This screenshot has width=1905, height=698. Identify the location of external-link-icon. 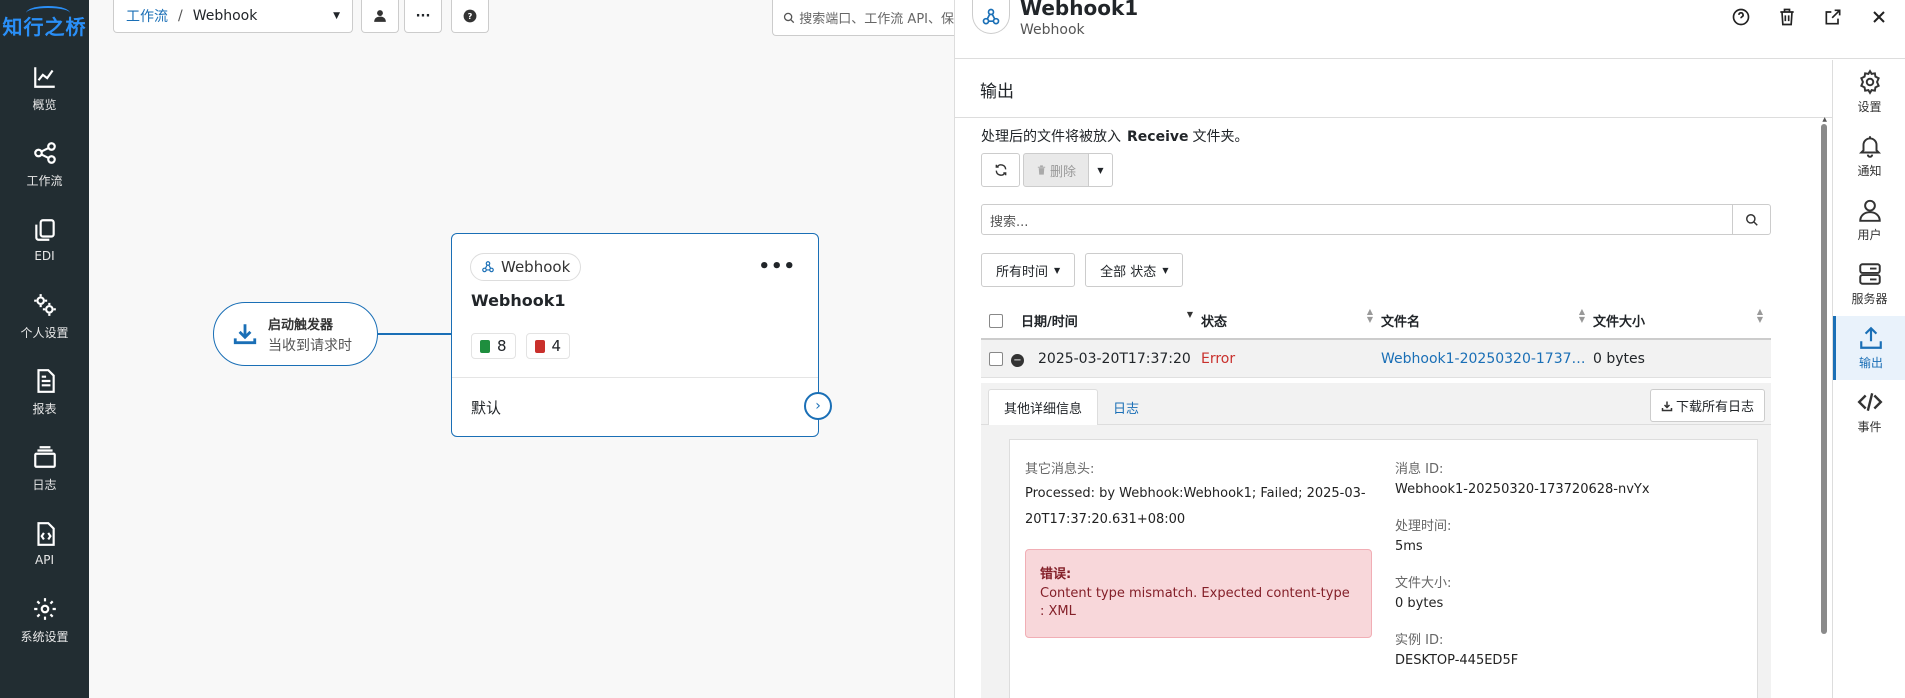
(1833, 17).